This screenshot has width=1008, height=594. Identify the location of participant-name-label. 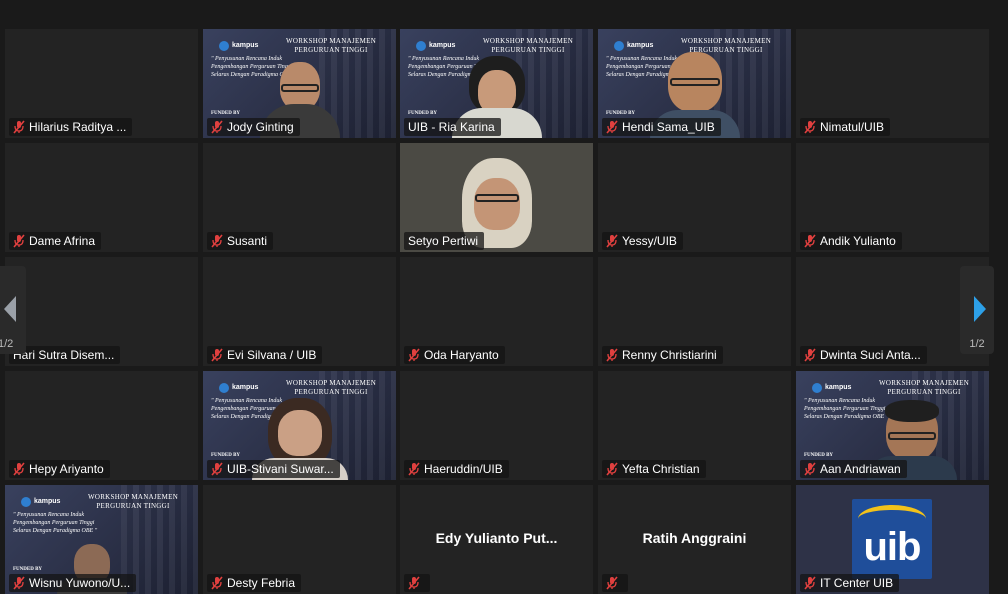
(417, 583).